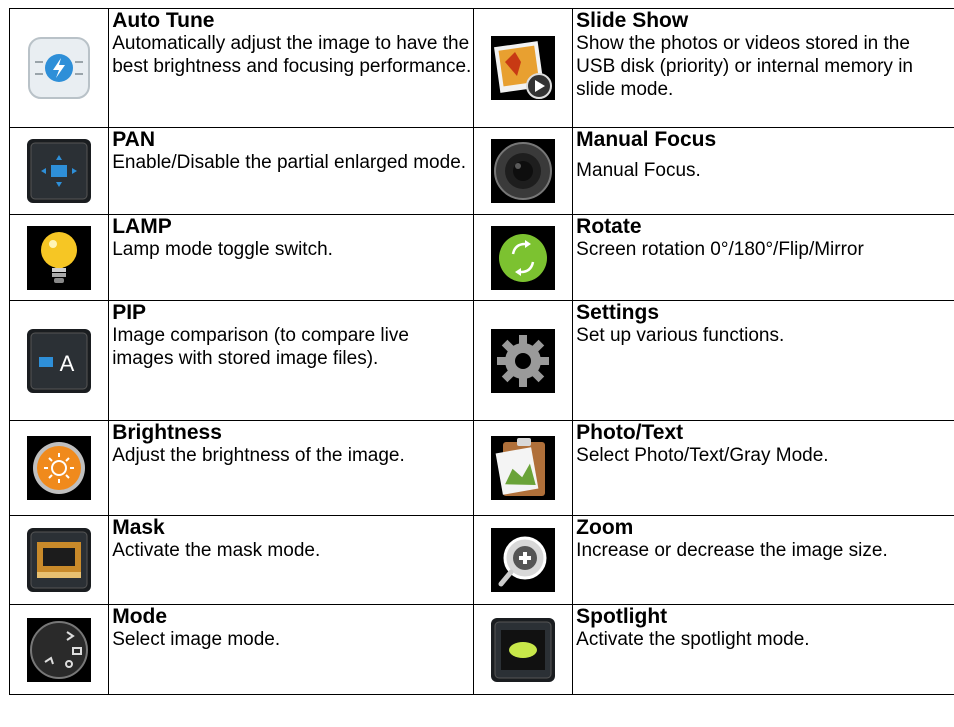 This screenshot has width=954, height=727. Describe the element at coordinates (163, 20) in the screenshot. I see `function-title: Auto Tune` at that location.